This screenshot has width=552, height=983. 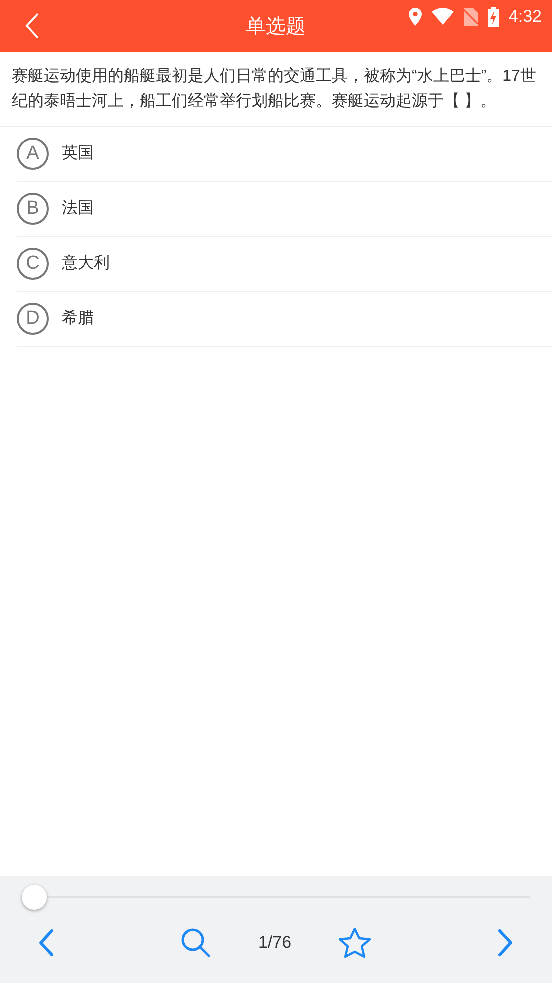 I want to click on option-text: 英国, so click(x=78, y=154).